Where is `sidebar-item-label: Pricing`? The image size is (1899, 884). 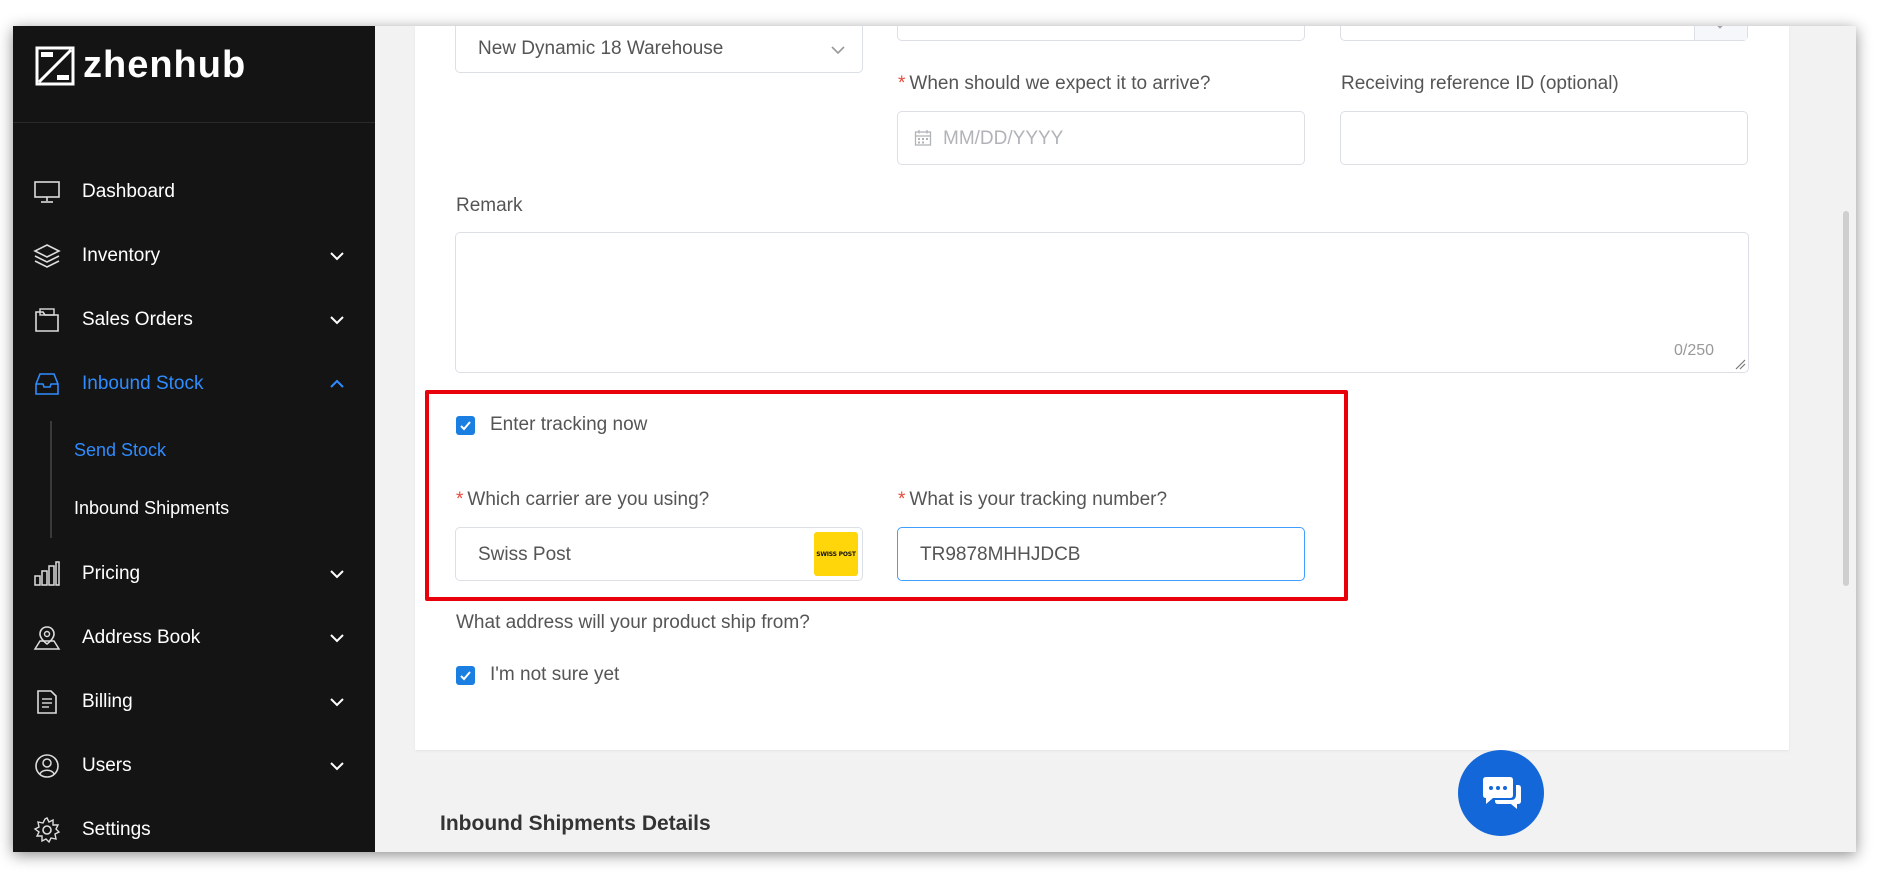 sidebar-item-label: Pricing is located at coordinates (111, 573).